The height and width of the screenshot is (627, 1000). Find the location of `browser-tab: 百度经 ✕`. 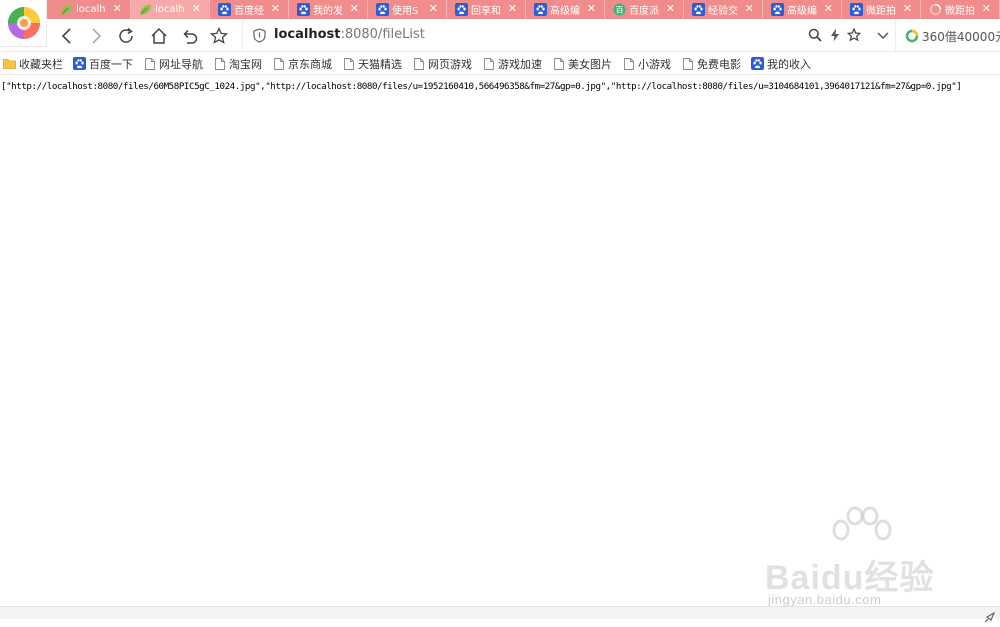

browser-tab: 百度经 ✕ is located at coordinates (249, 9).